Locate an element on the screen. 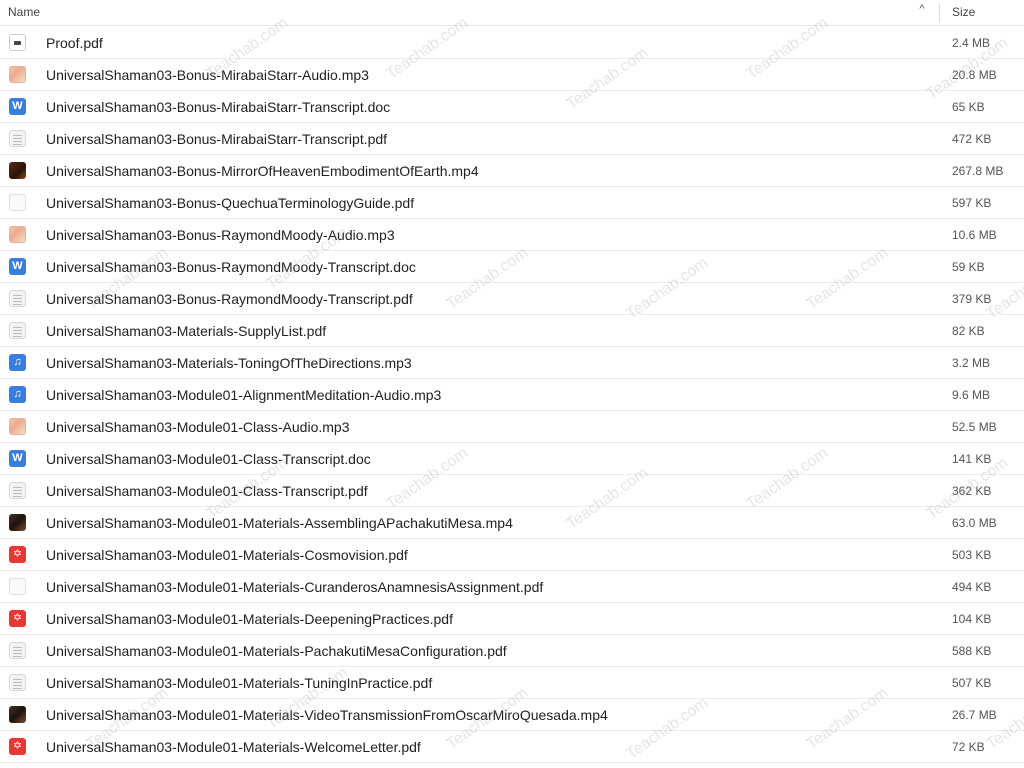  file-size: 9.6 MB is located at coordinates (971, 395).